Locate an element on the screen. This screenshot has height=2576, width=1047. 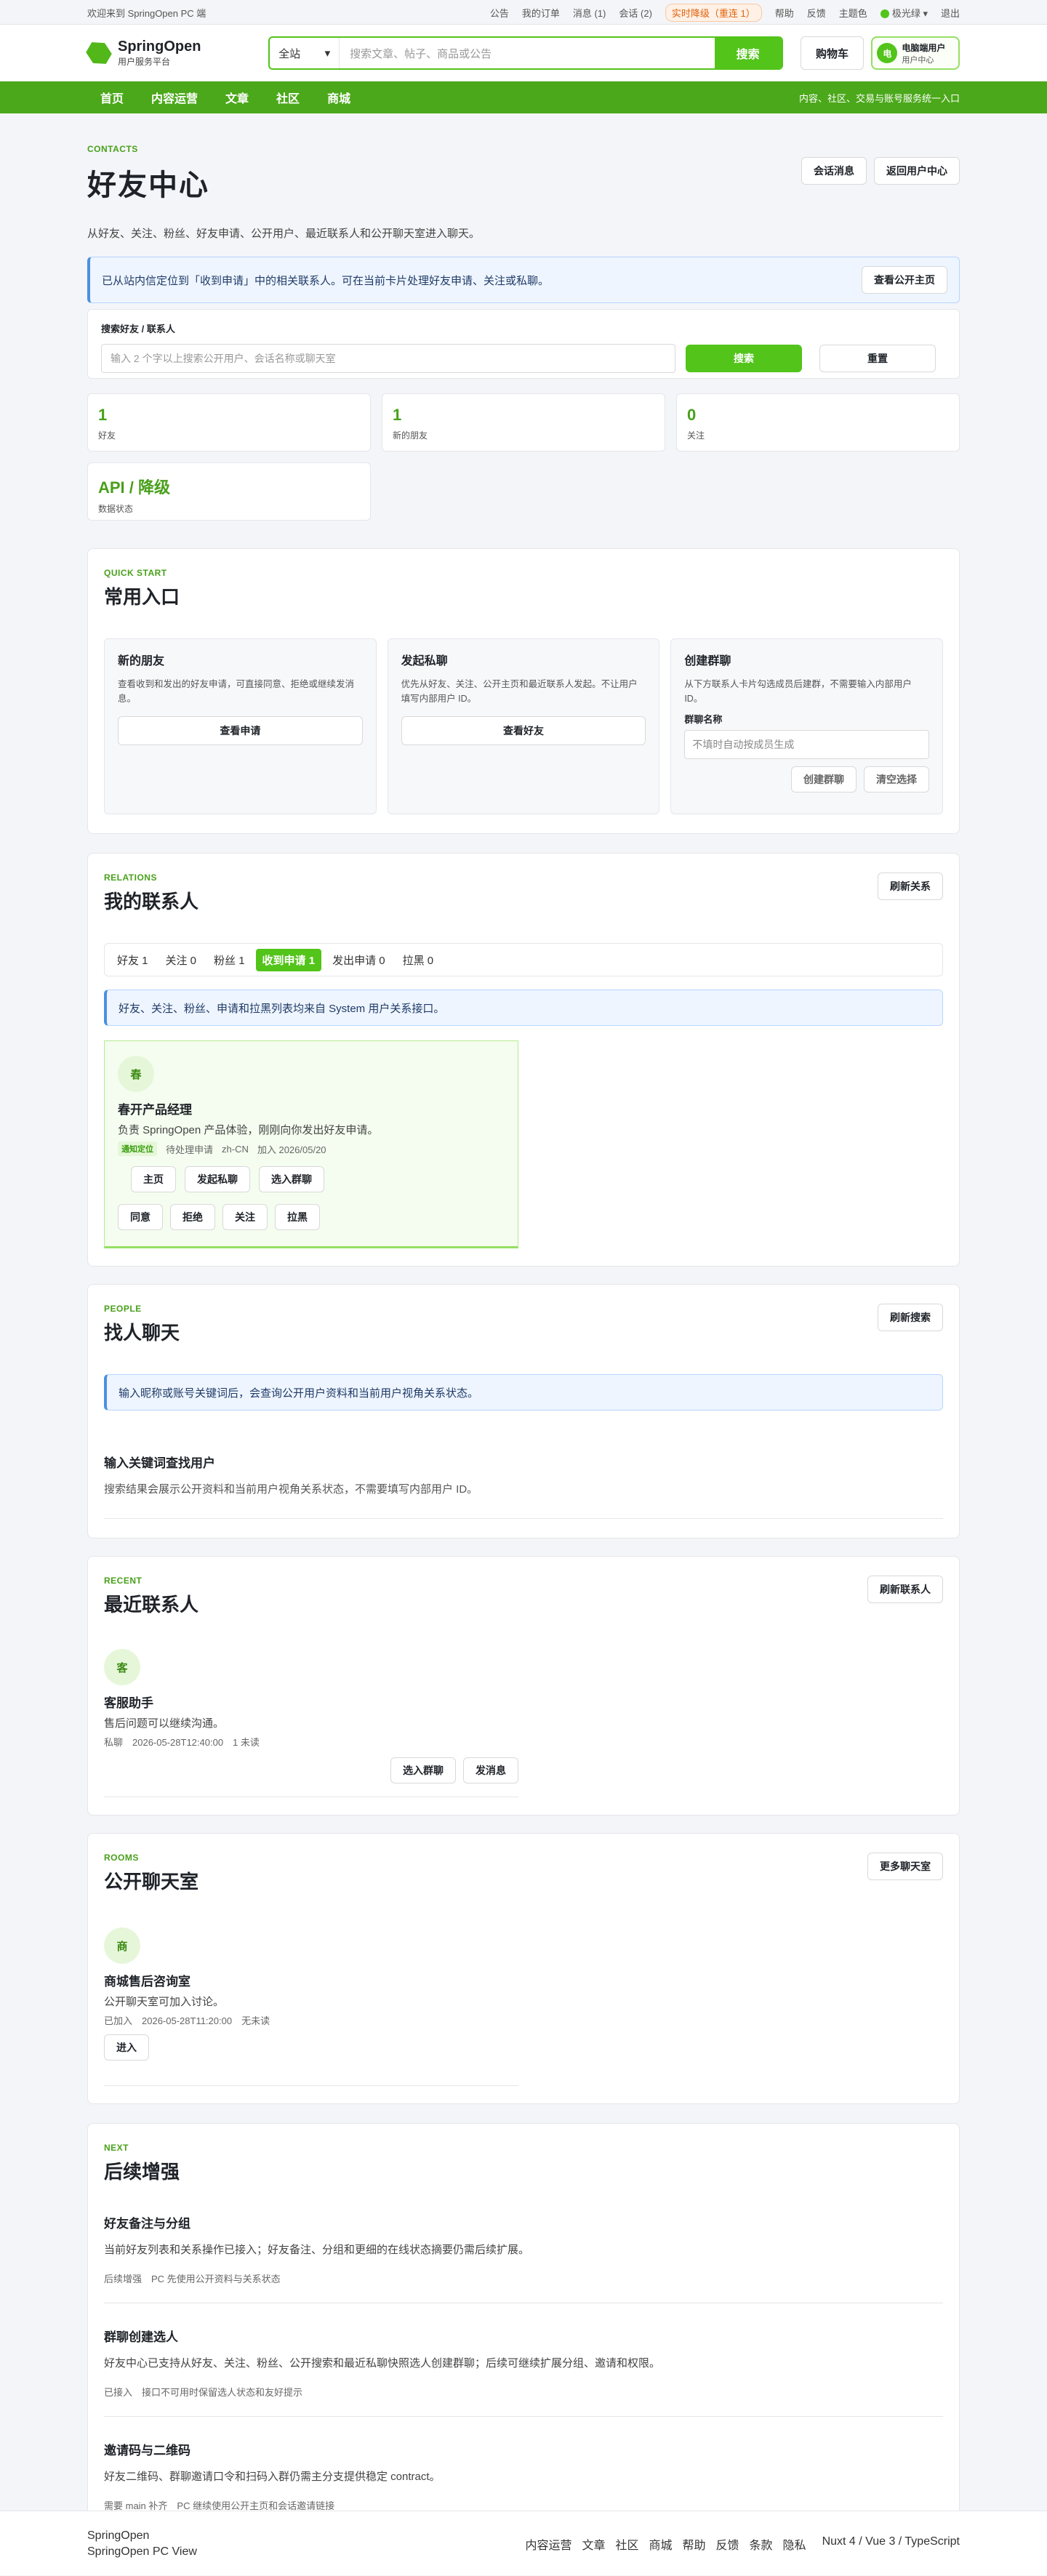
avatar: 电 is located at coordinates (887, 53).